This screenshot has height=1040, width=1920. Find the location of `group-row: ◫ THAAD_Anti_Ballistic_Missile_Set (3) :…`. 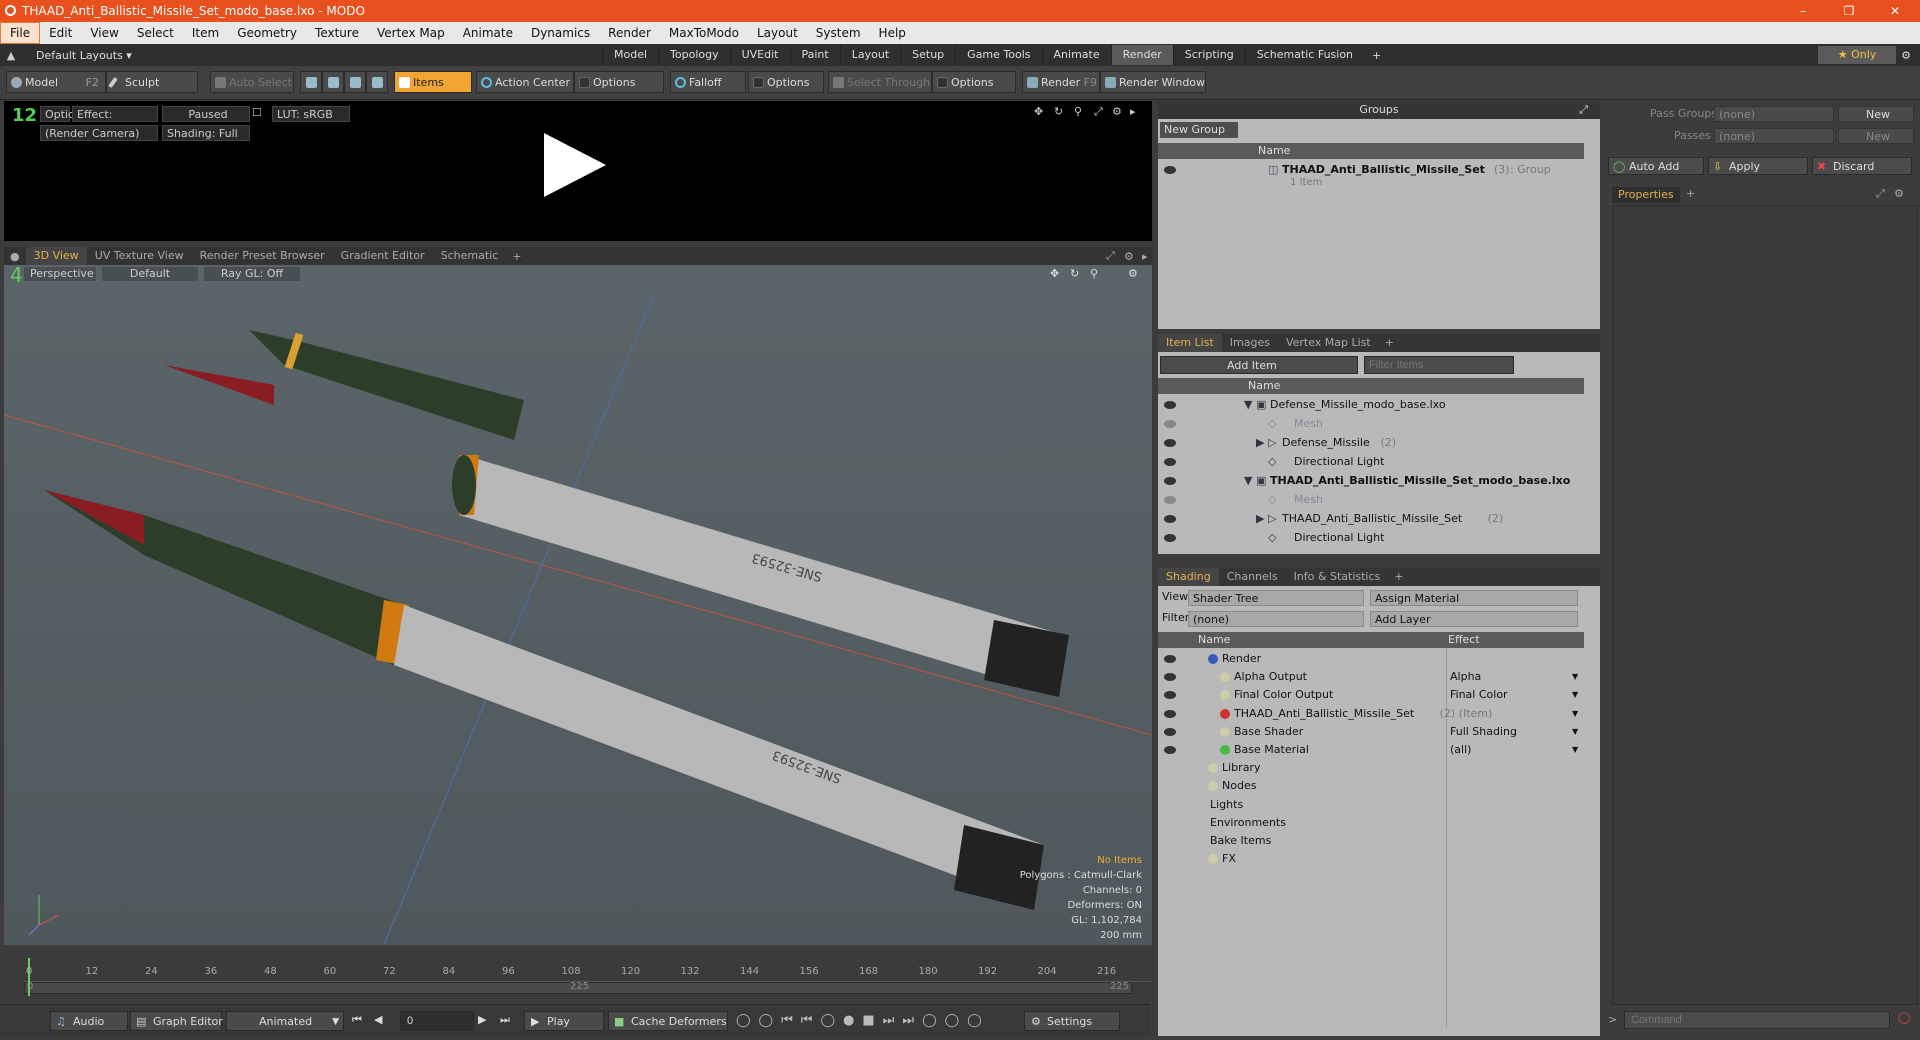

group-row: ◫ THAAD_Anti_Ballistic_Missile_Set (3) :… is located at coordinates (1371, 176).